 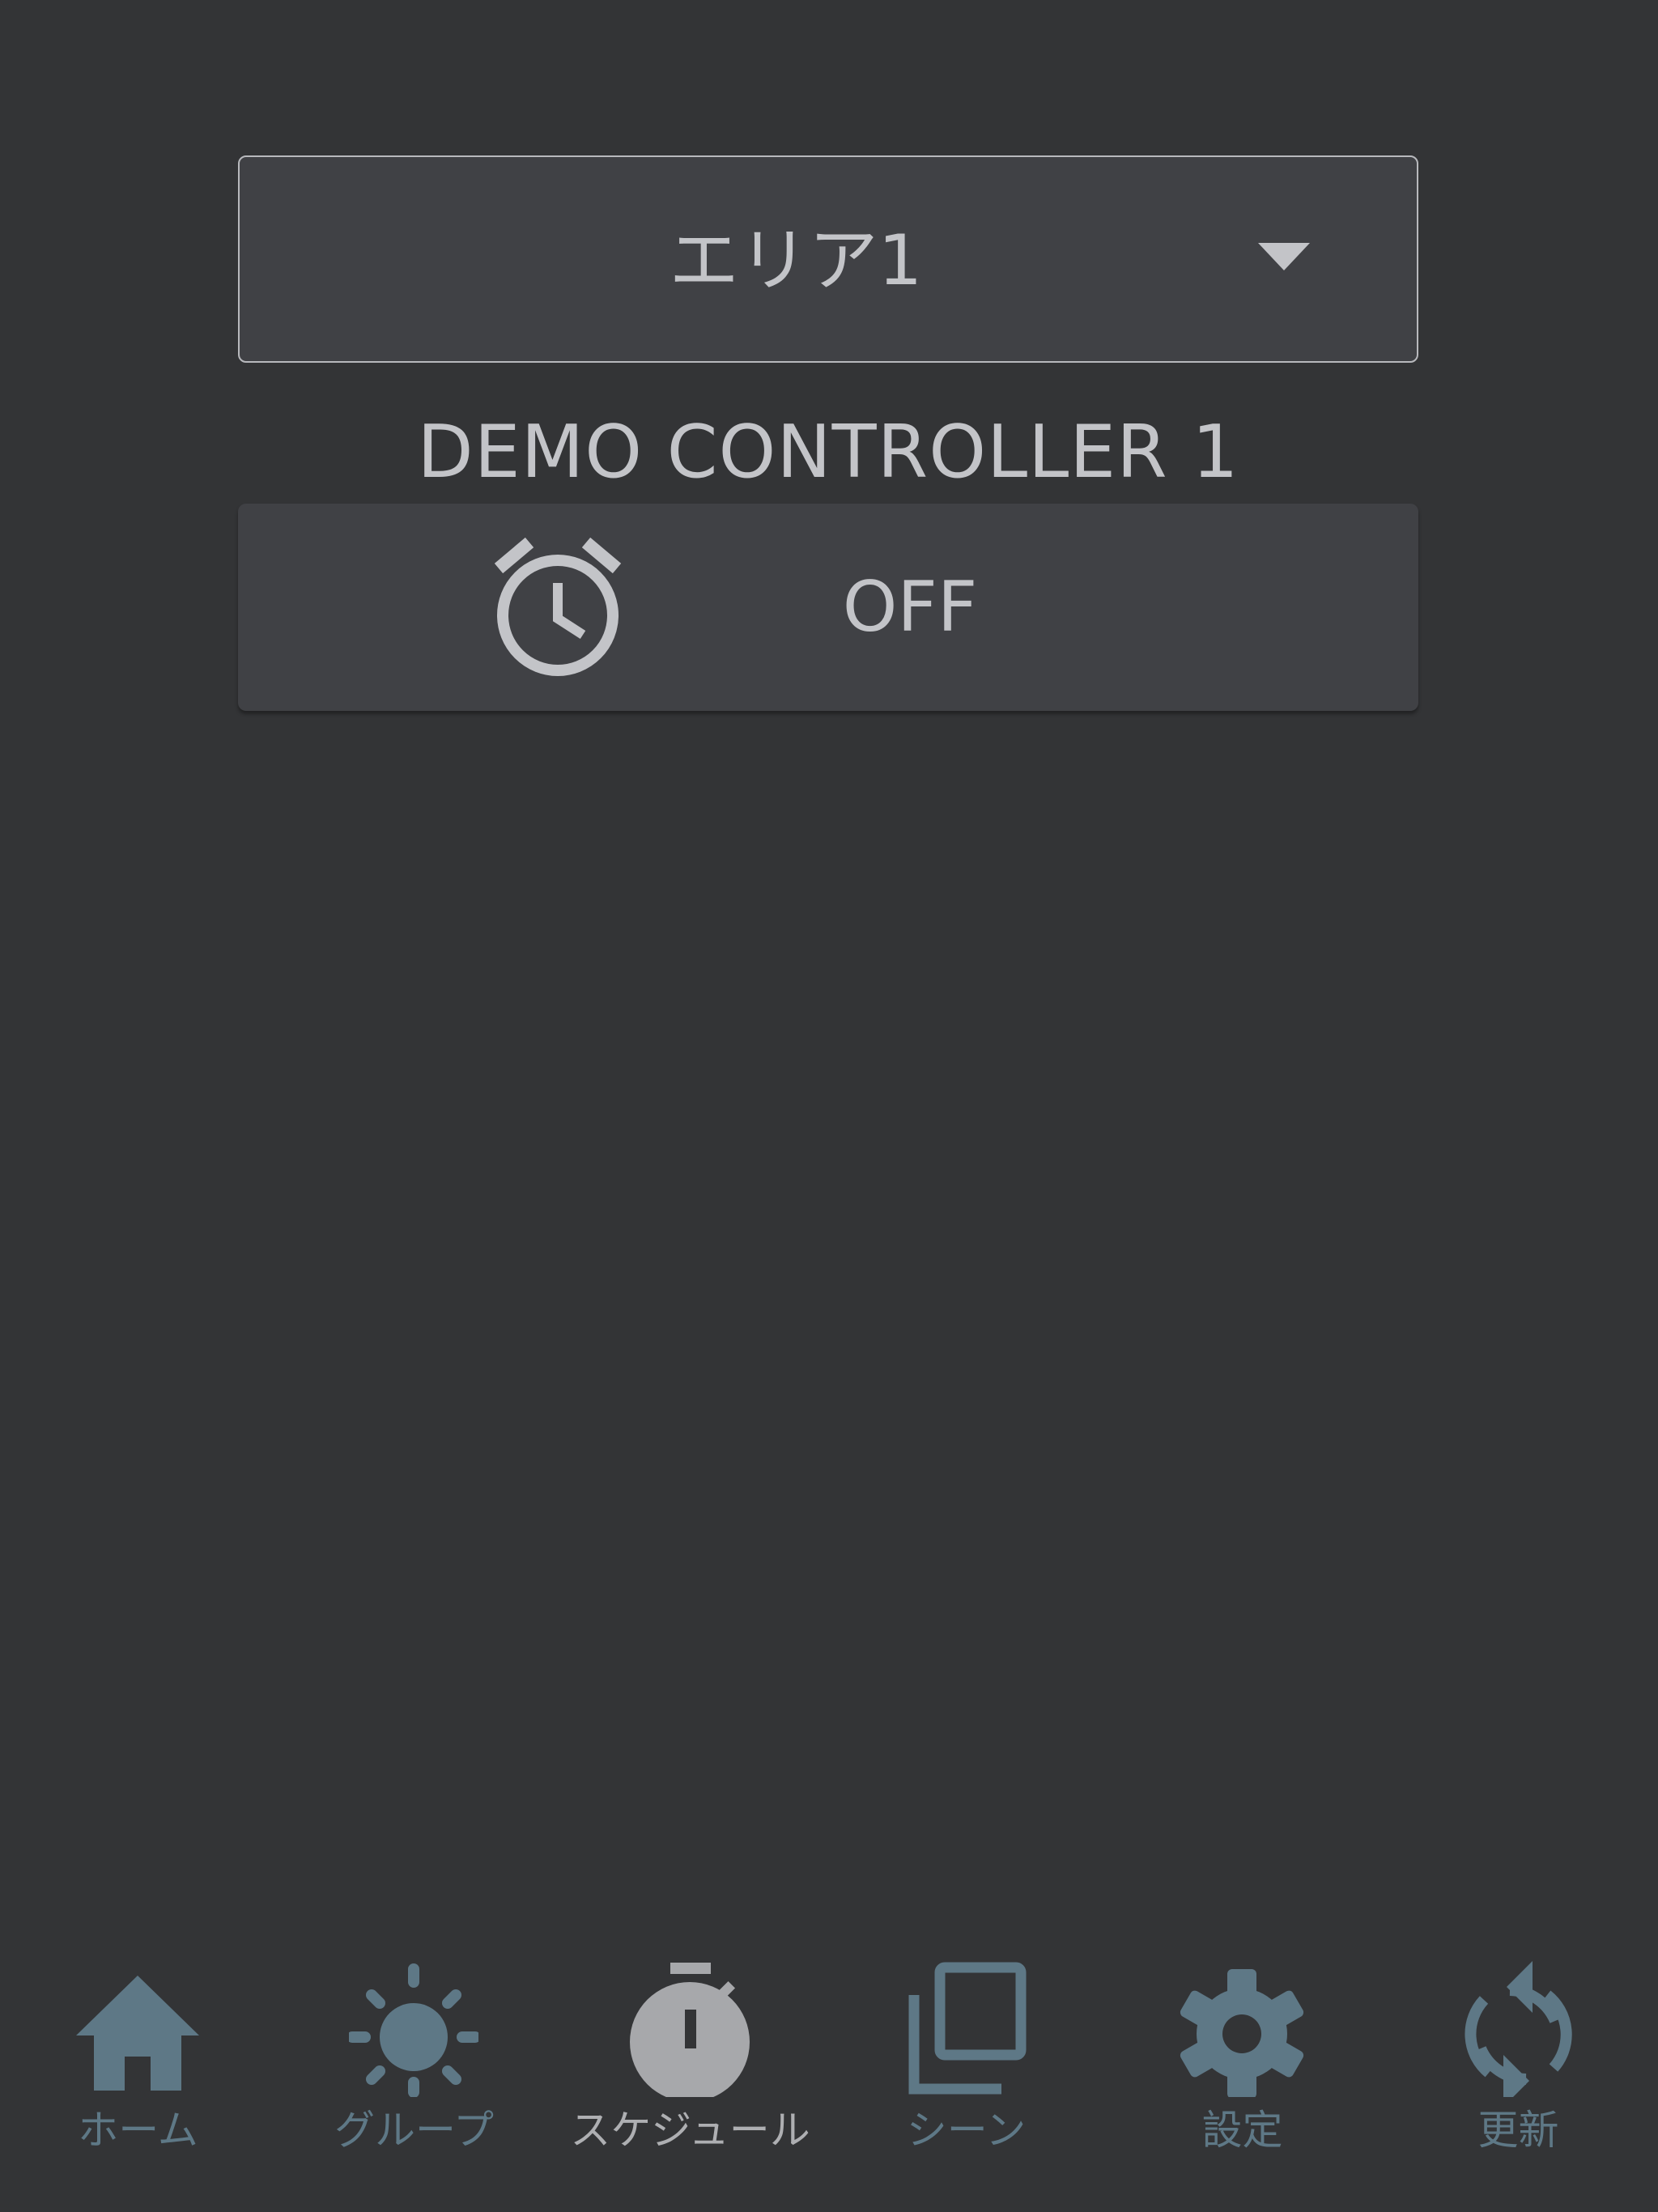 What do you see at coordinates (1284, 257) in the screenshot?
I see `chevron-down-icon` at bounding box center [1284, 257].